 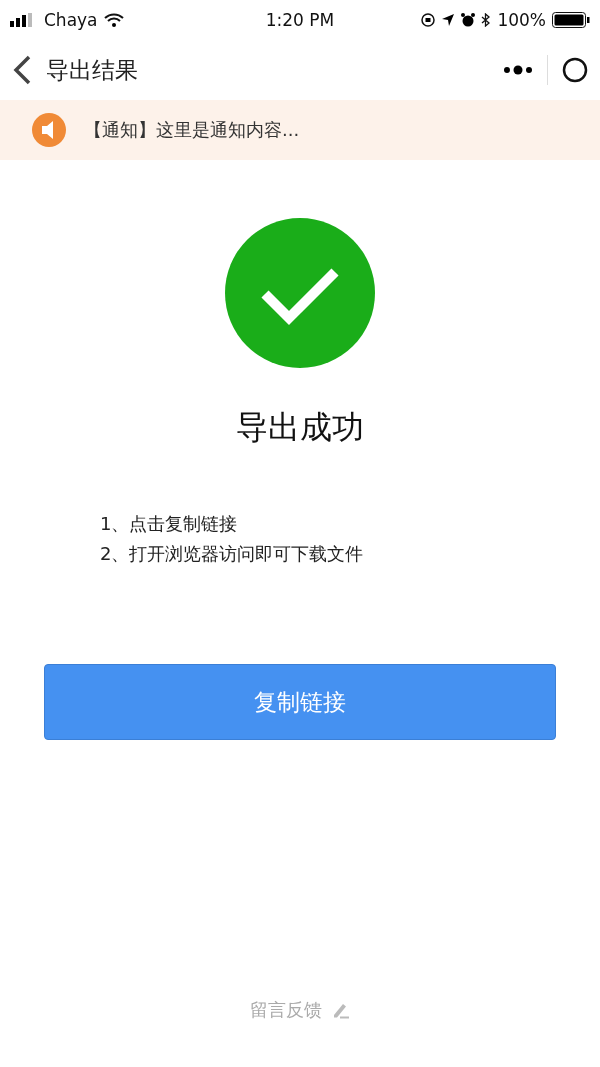 I want to click on speaker-icon, so click(x=49, y=130).